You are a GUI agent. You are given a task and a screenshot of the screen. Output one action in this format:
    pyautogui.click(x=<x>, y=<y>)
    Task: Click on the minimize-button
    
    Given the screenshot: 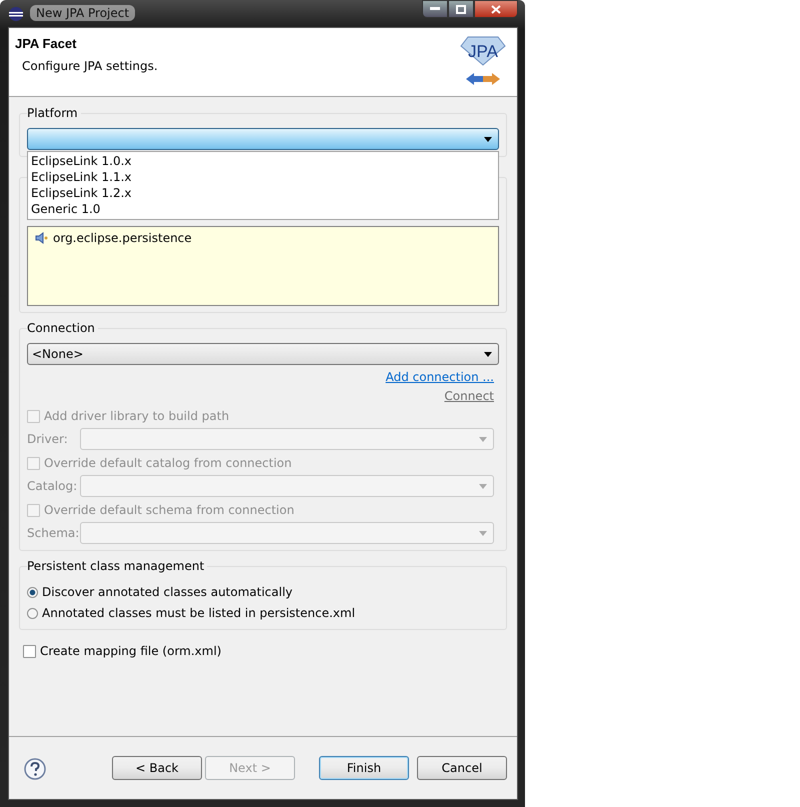 What is the action you would take?
    pyautogui.click(x=435, y=9)
    